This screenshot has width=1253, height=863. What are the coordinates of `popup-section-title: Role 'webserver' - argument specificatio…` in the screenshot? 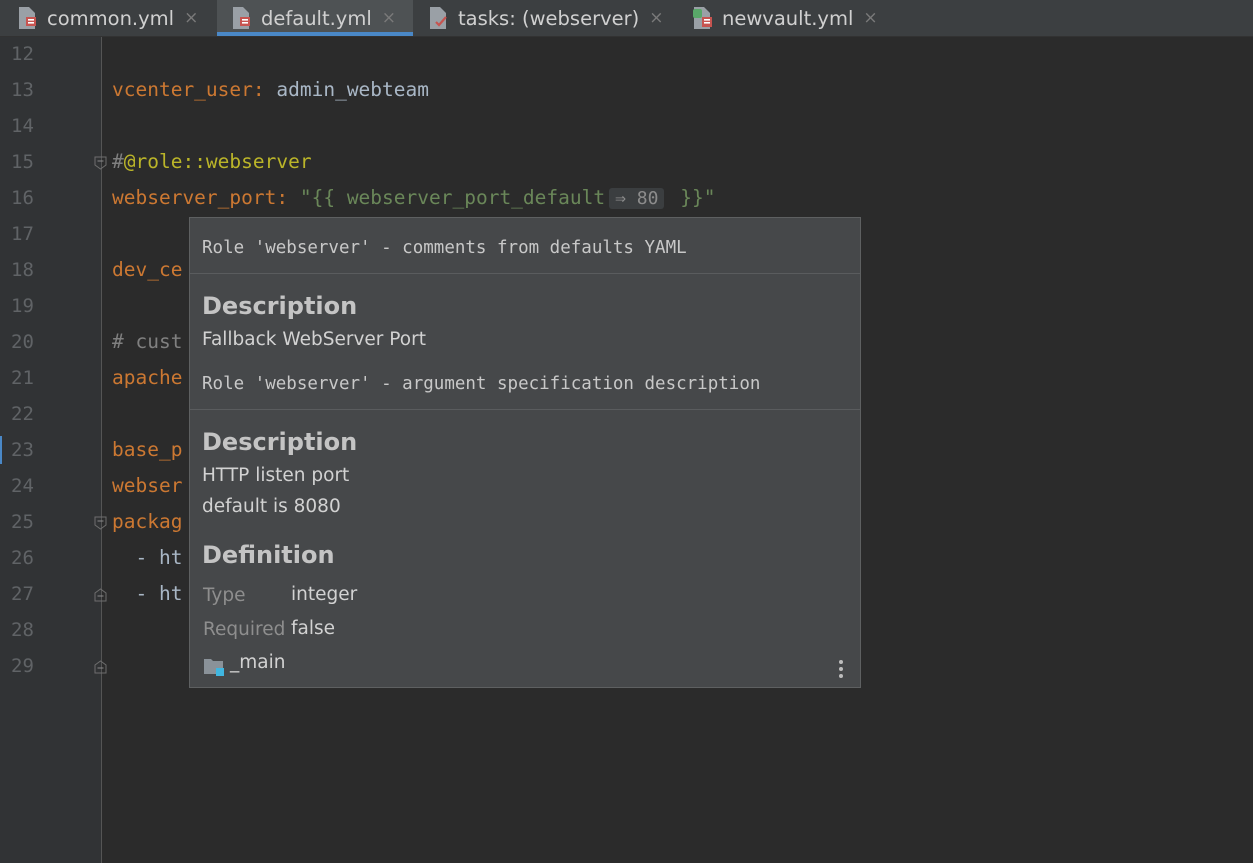 It's located at (481, 384).